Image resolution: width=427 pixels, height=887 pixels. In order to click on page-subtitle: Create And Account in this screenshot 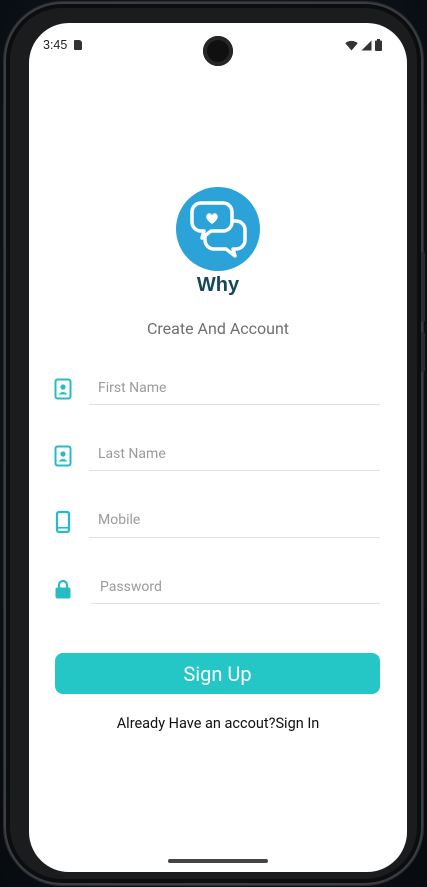, I will do `click(218, 328)`.